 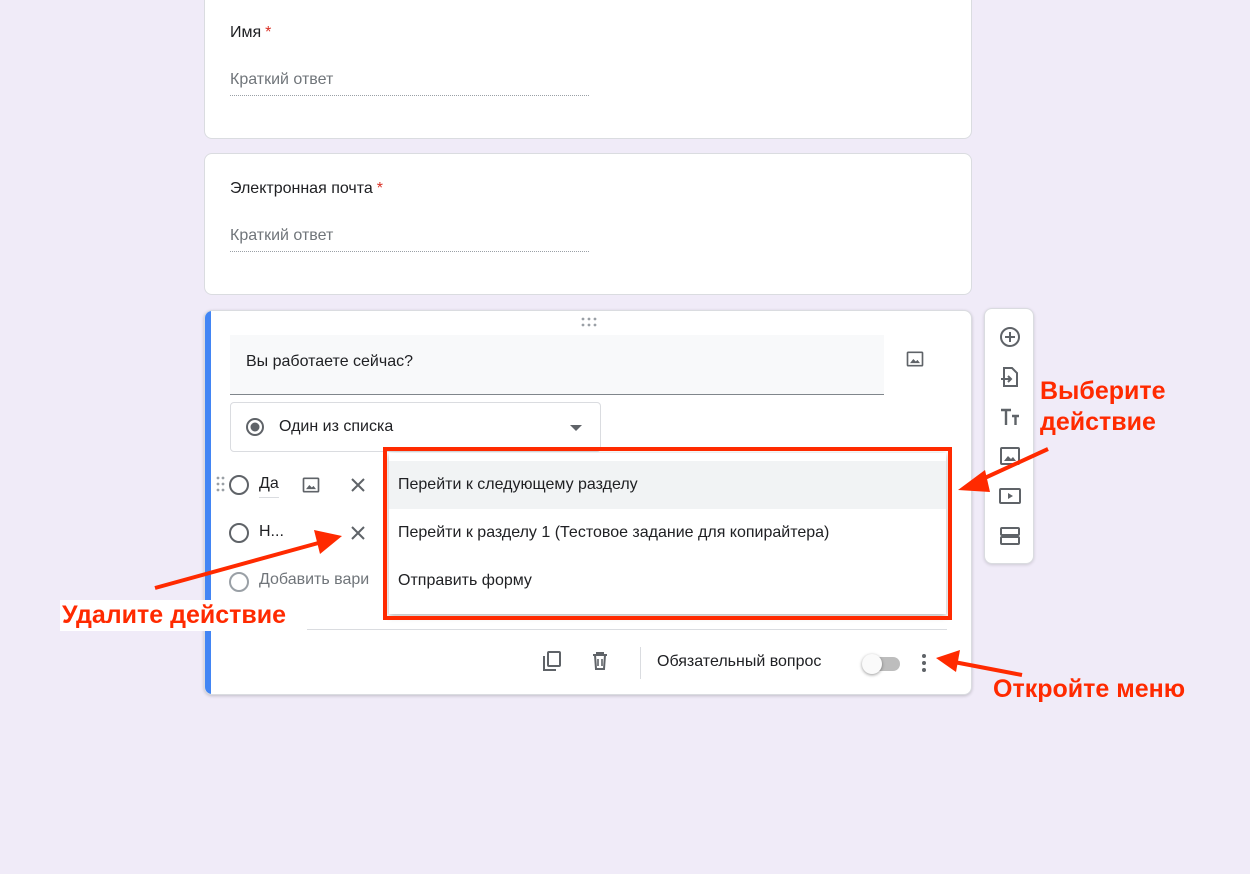 What do you see at coordinates (174, 615) in the screenshot?
I see `annotation-delete-action: Удалите действие` at bounding box center [174, 615].